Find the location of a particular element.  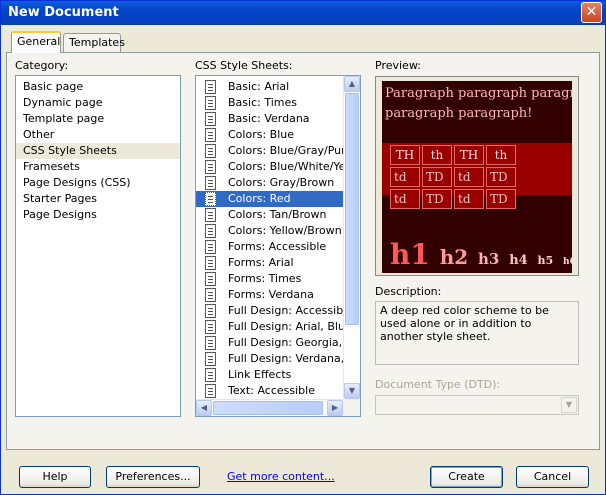

stylesheet-item: Forms: Arial is located at coordinates (269, 263).